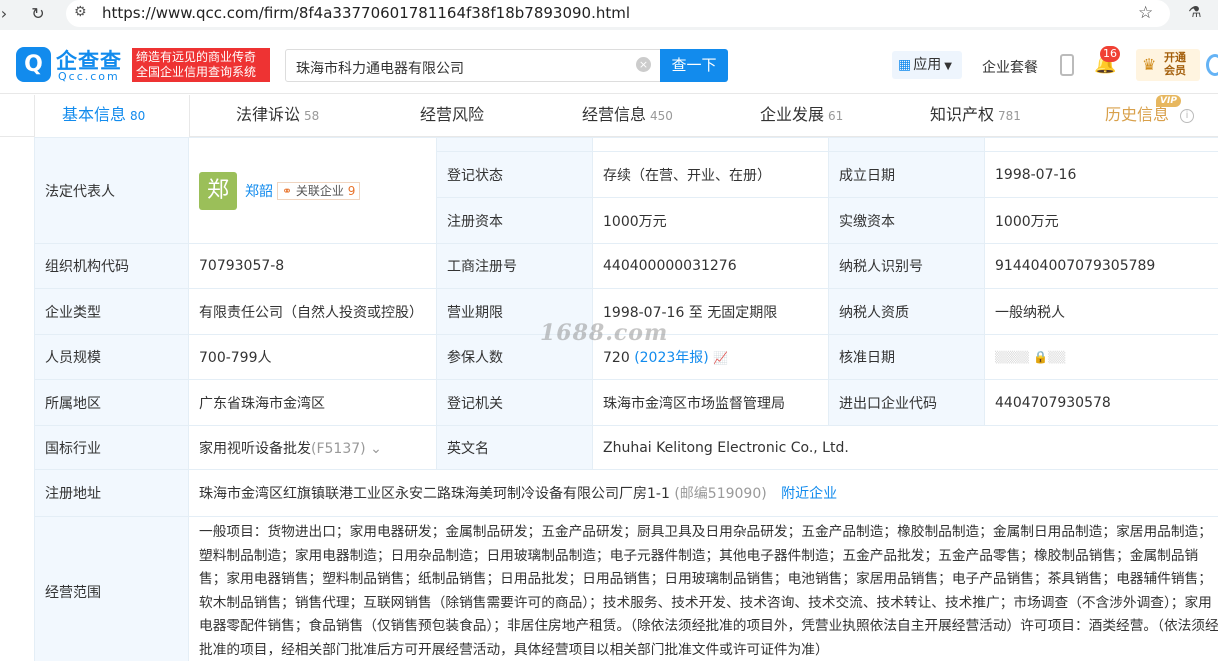  I want to click on related-companies-tag: ⚭ 关联企业 9, so click(319, 190).